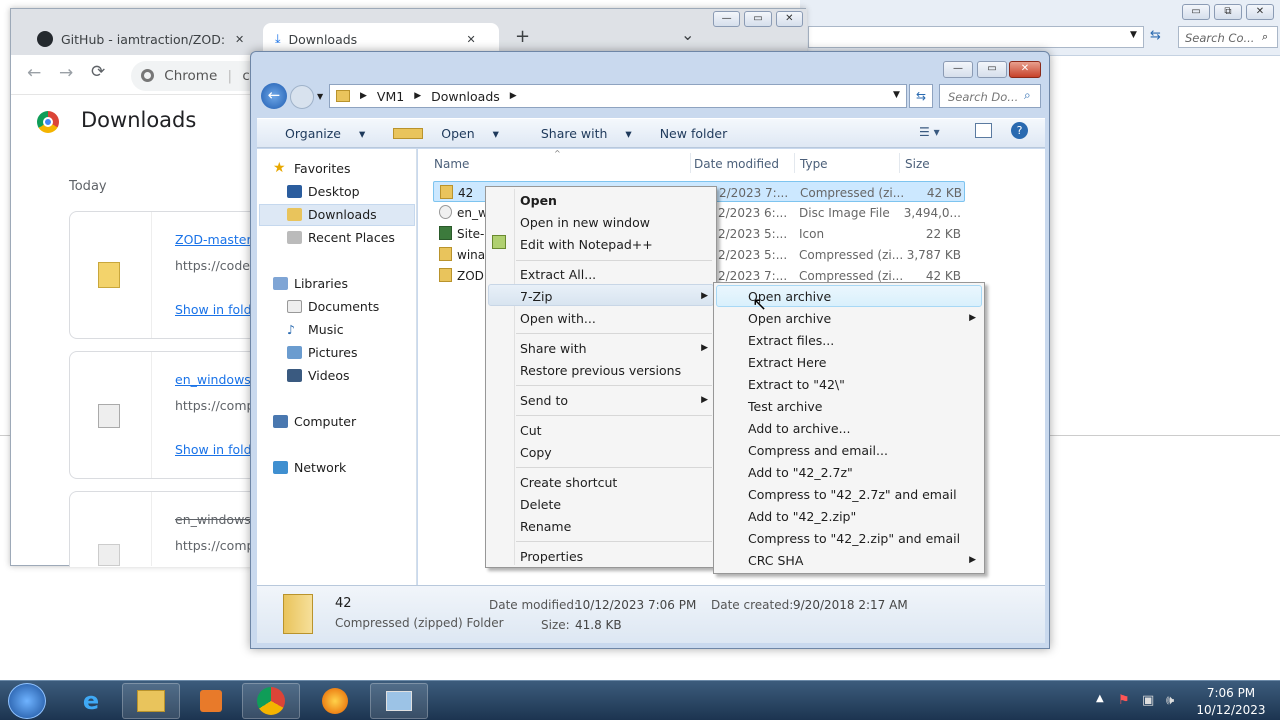 The height and width of the screenshot is (720, 1280). I want to click on help-icon: ?, so click(1019, 130).